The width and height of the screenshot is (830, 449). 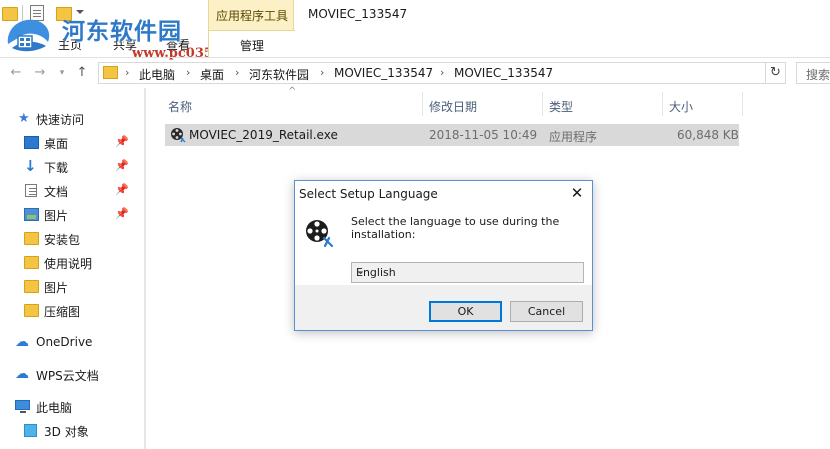 I want to click on sidebar-item-label: WPS云文档, so click(x=67, y=376).